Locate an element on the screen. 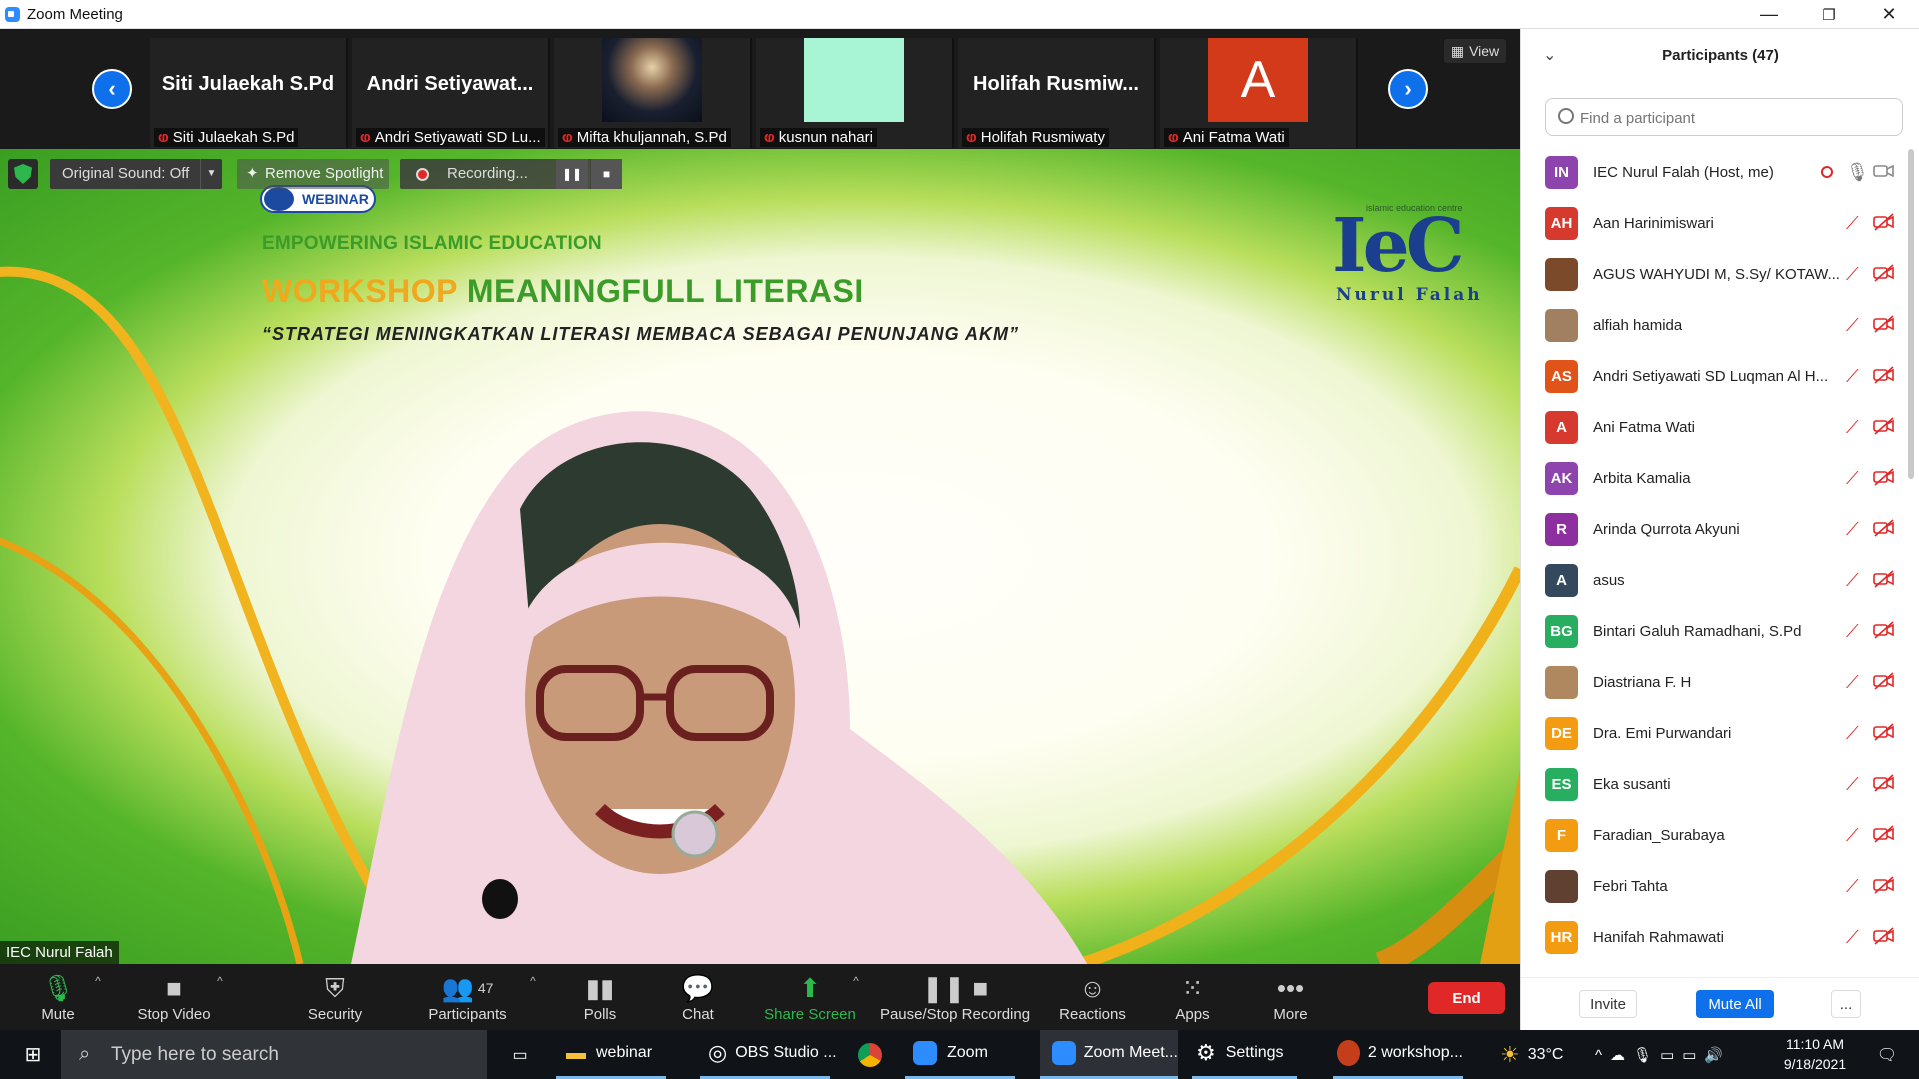  participant-row: F Faradian_Surabaya ⟋ is located at coordinates (1711, 835).